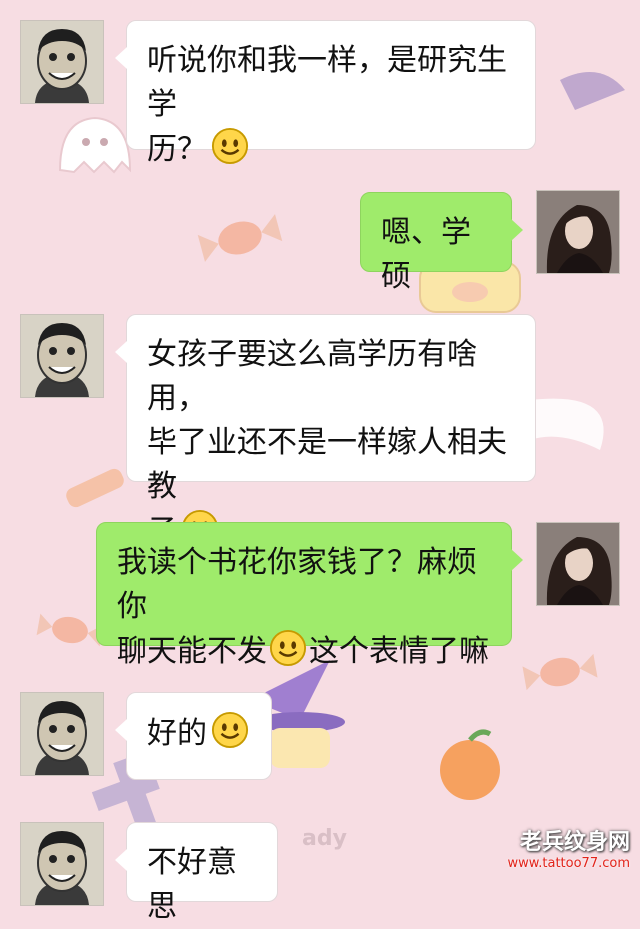 This screenshot has width=640, height=929. I want to click on watermark-title: 老兵纹身网, so click(574, 842).